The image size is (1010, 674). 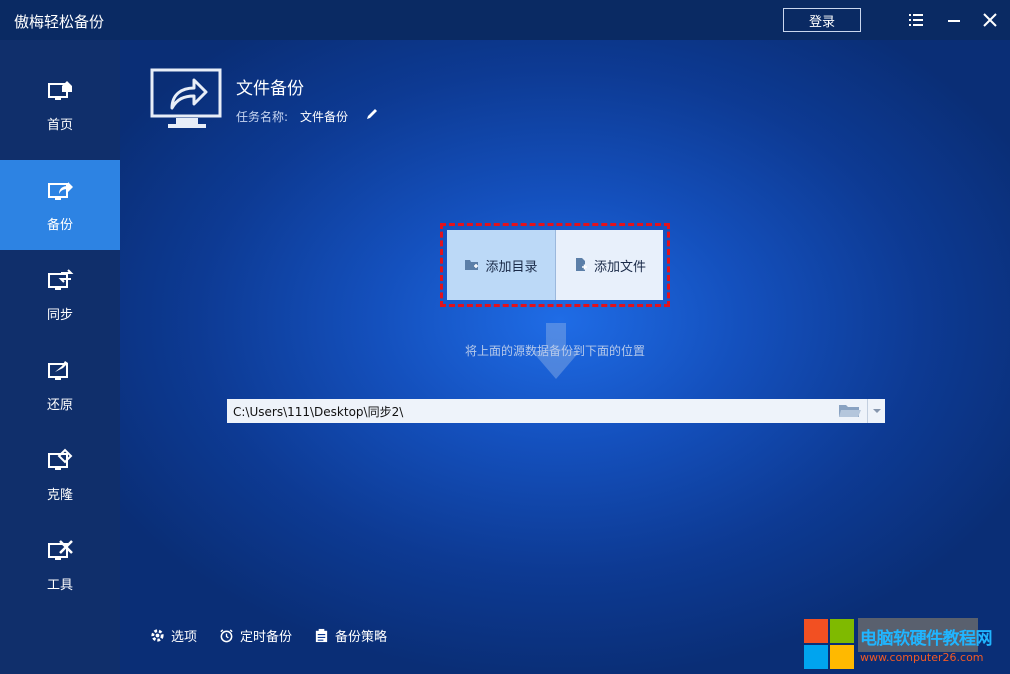 I want to click on restore-monitor-icon, so click(x=58, y=370).